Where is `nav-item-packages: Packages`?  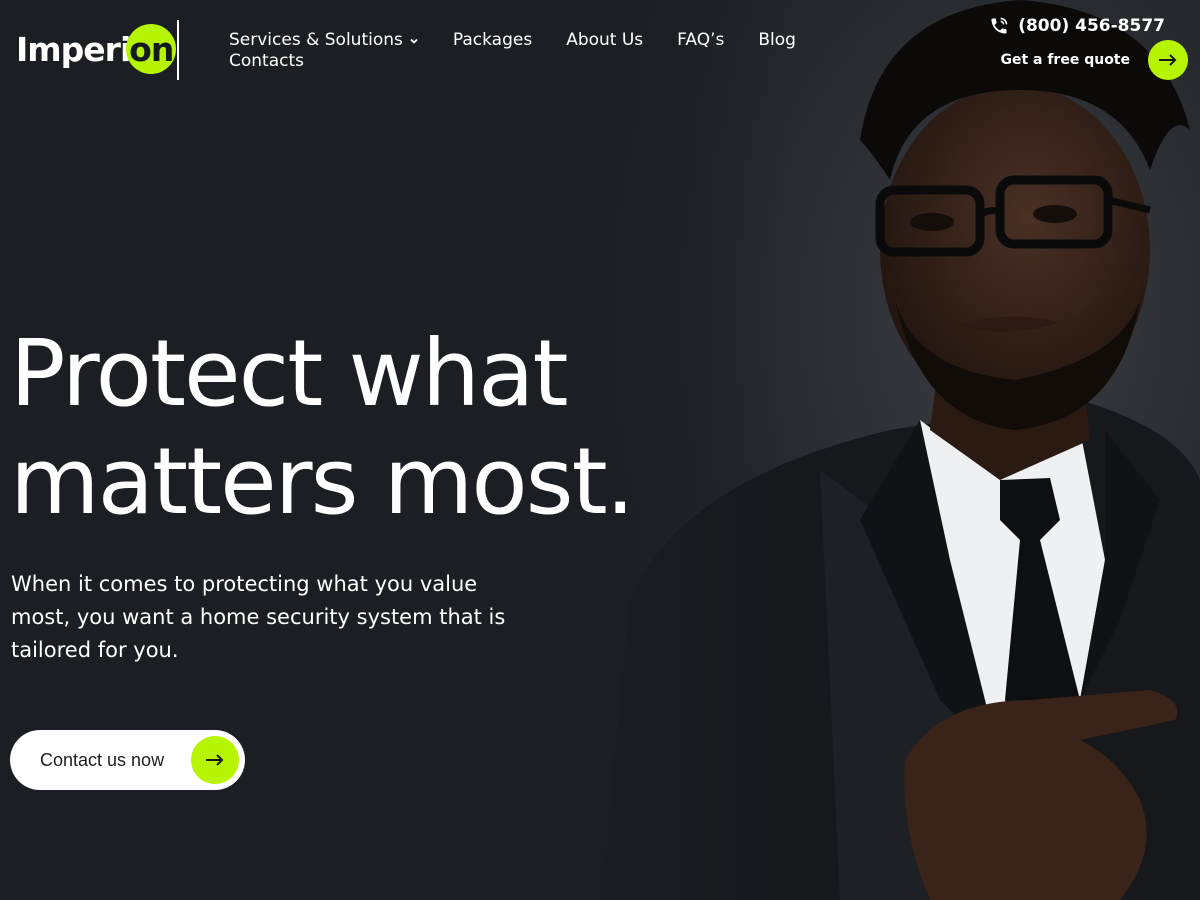 nav-item-packages: Packages is located at coordinates (492, 40).